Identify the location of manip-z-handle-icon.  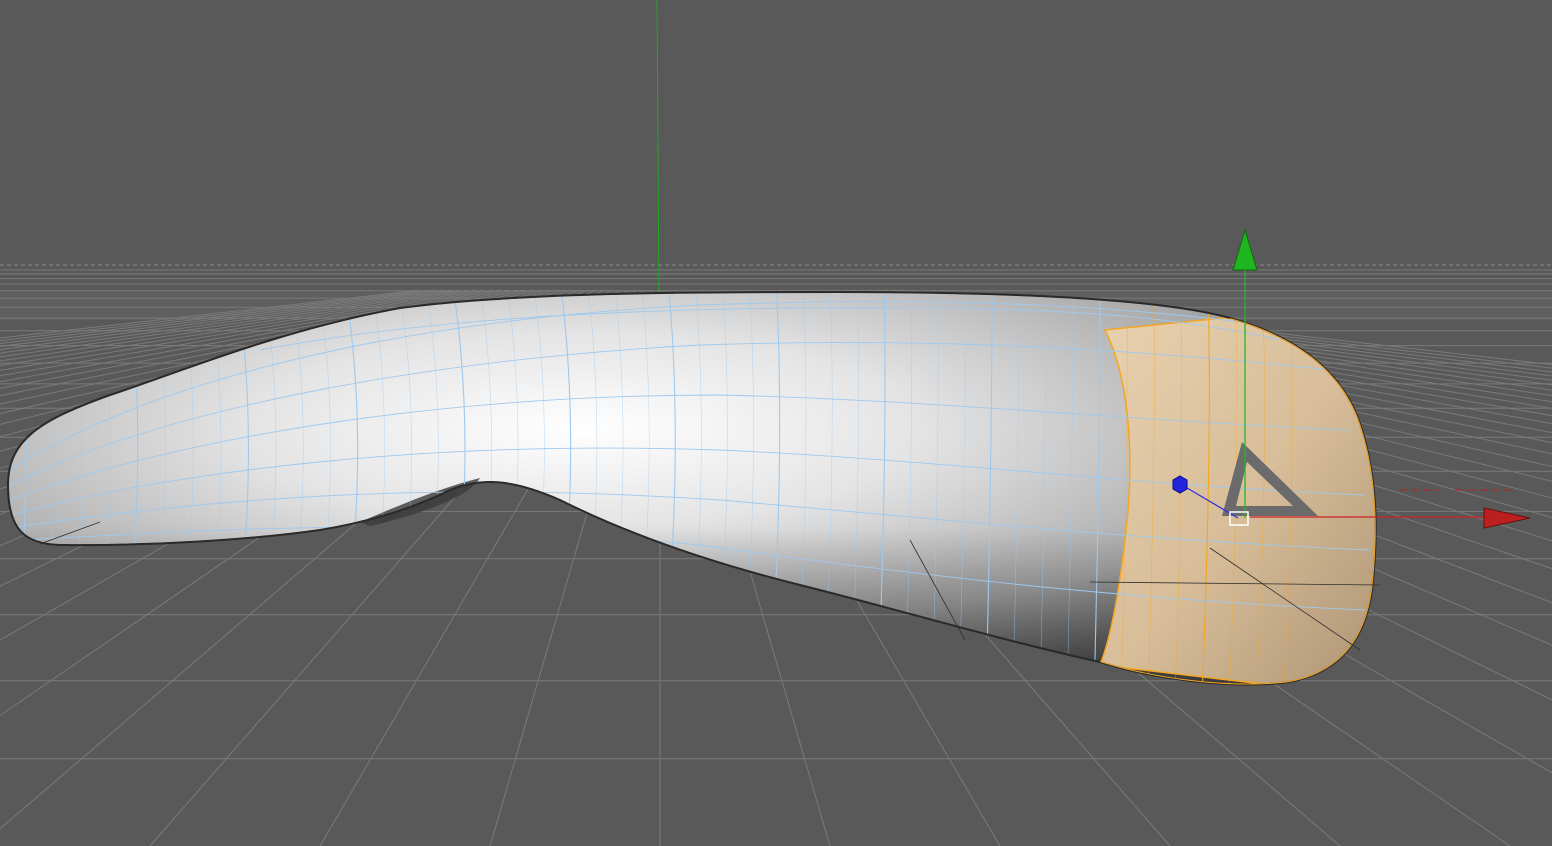
(1180, 484).